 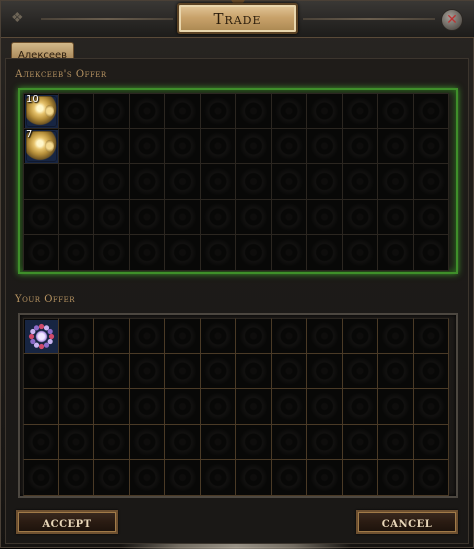 What do you see at coordinates (41, 111) in the screenshot?
I see `their_offer-slot: 10` at bounding box center [41, 111].